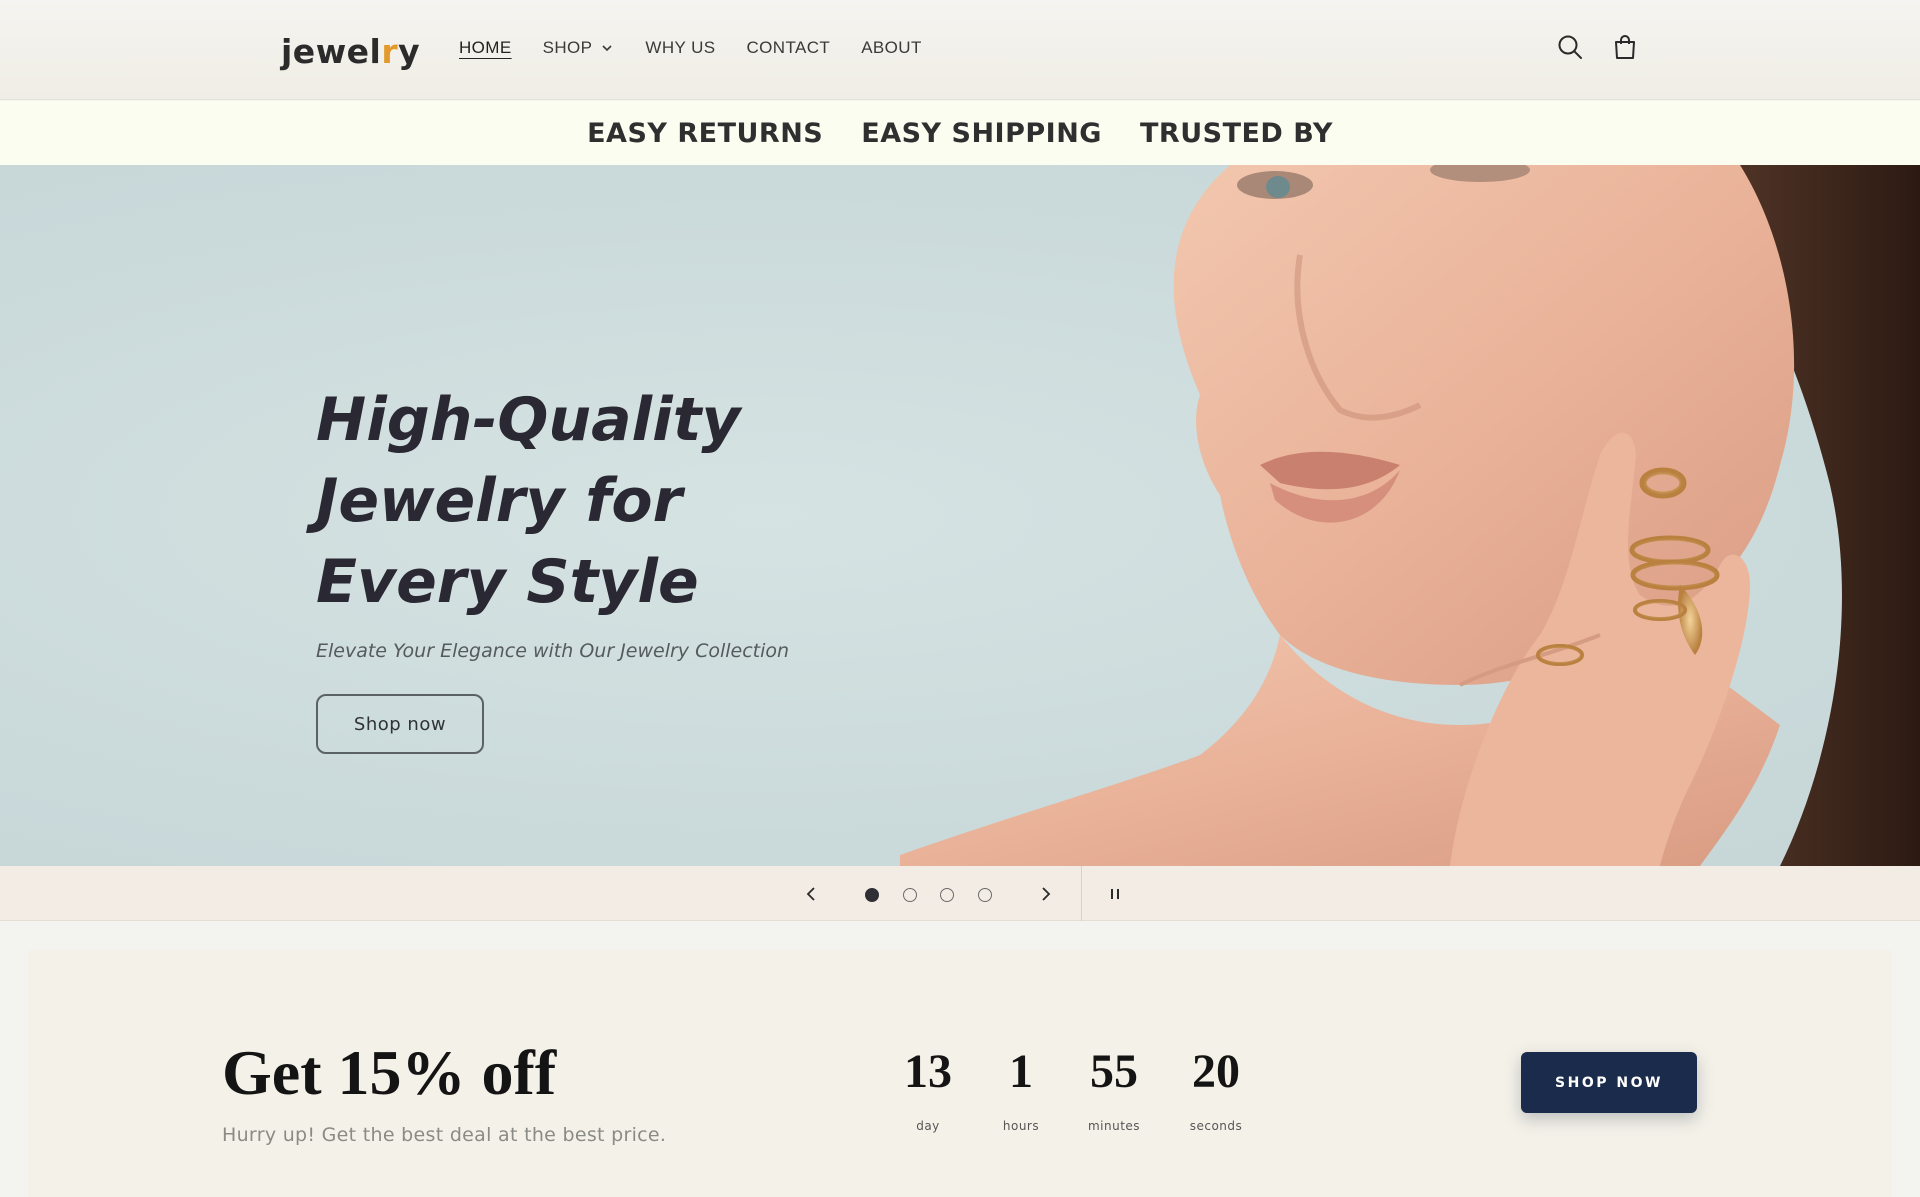 Image resolution: width=1920 pixels, height=1197 pixels. I want to click on nav-contact: CONTACT, so click(788, 48).